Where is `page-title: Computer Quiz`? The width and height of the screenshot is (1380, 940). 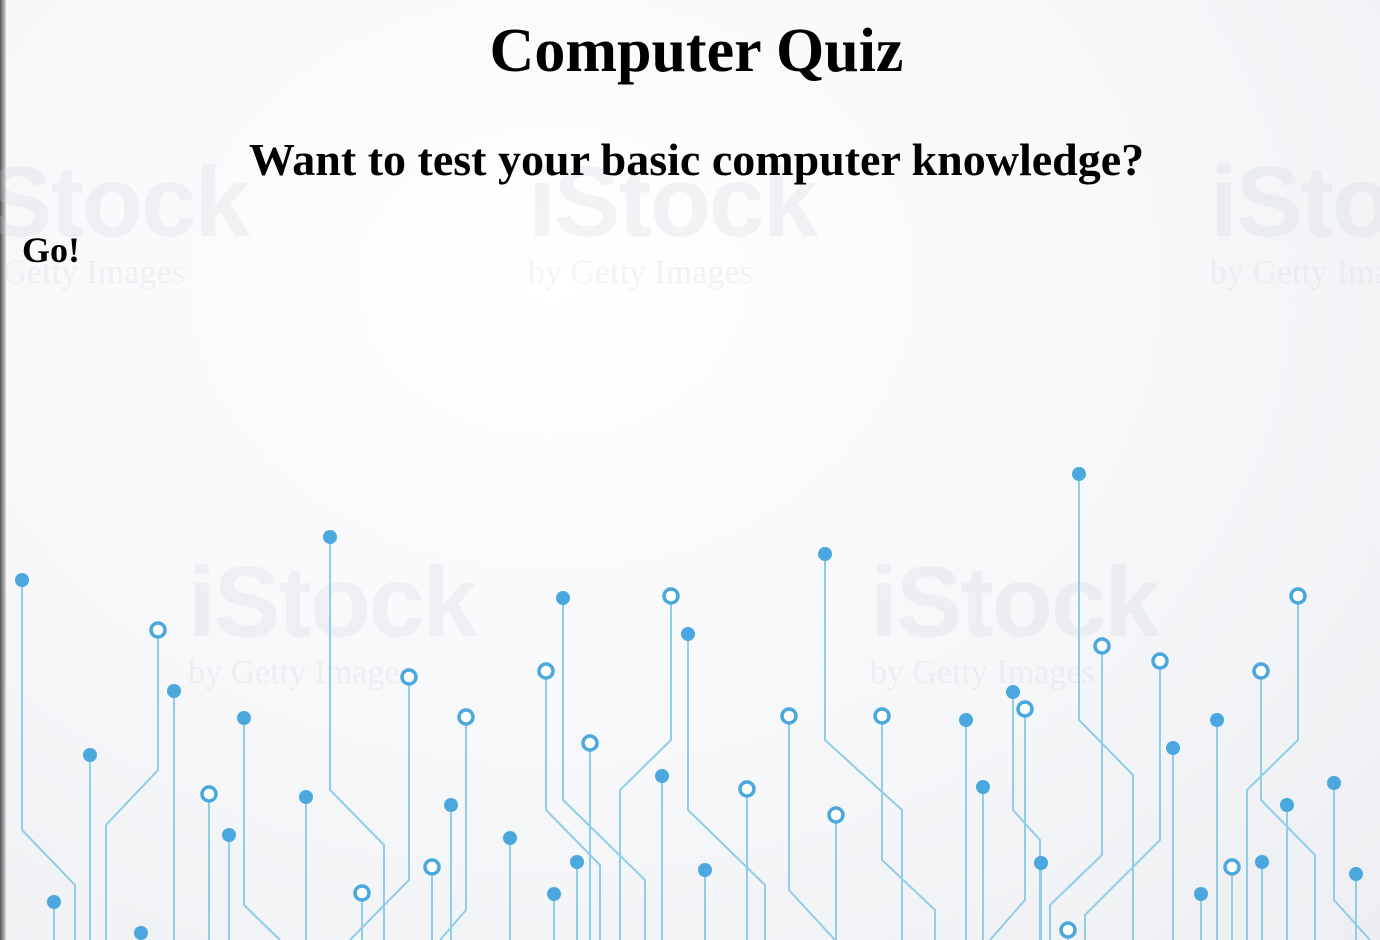
page-title: Computer Quiz is located at coordinates (696, 51).